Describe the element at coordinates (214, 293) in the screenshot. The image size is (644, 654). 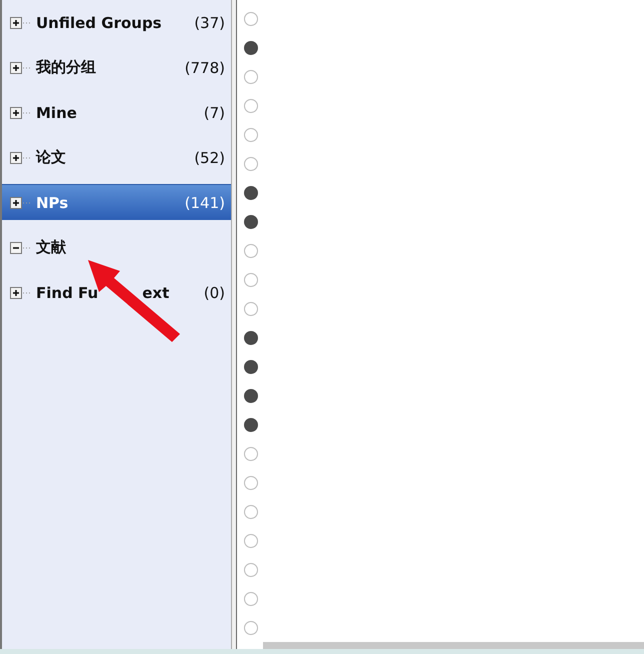
I see `group-count: (0)` at that location.